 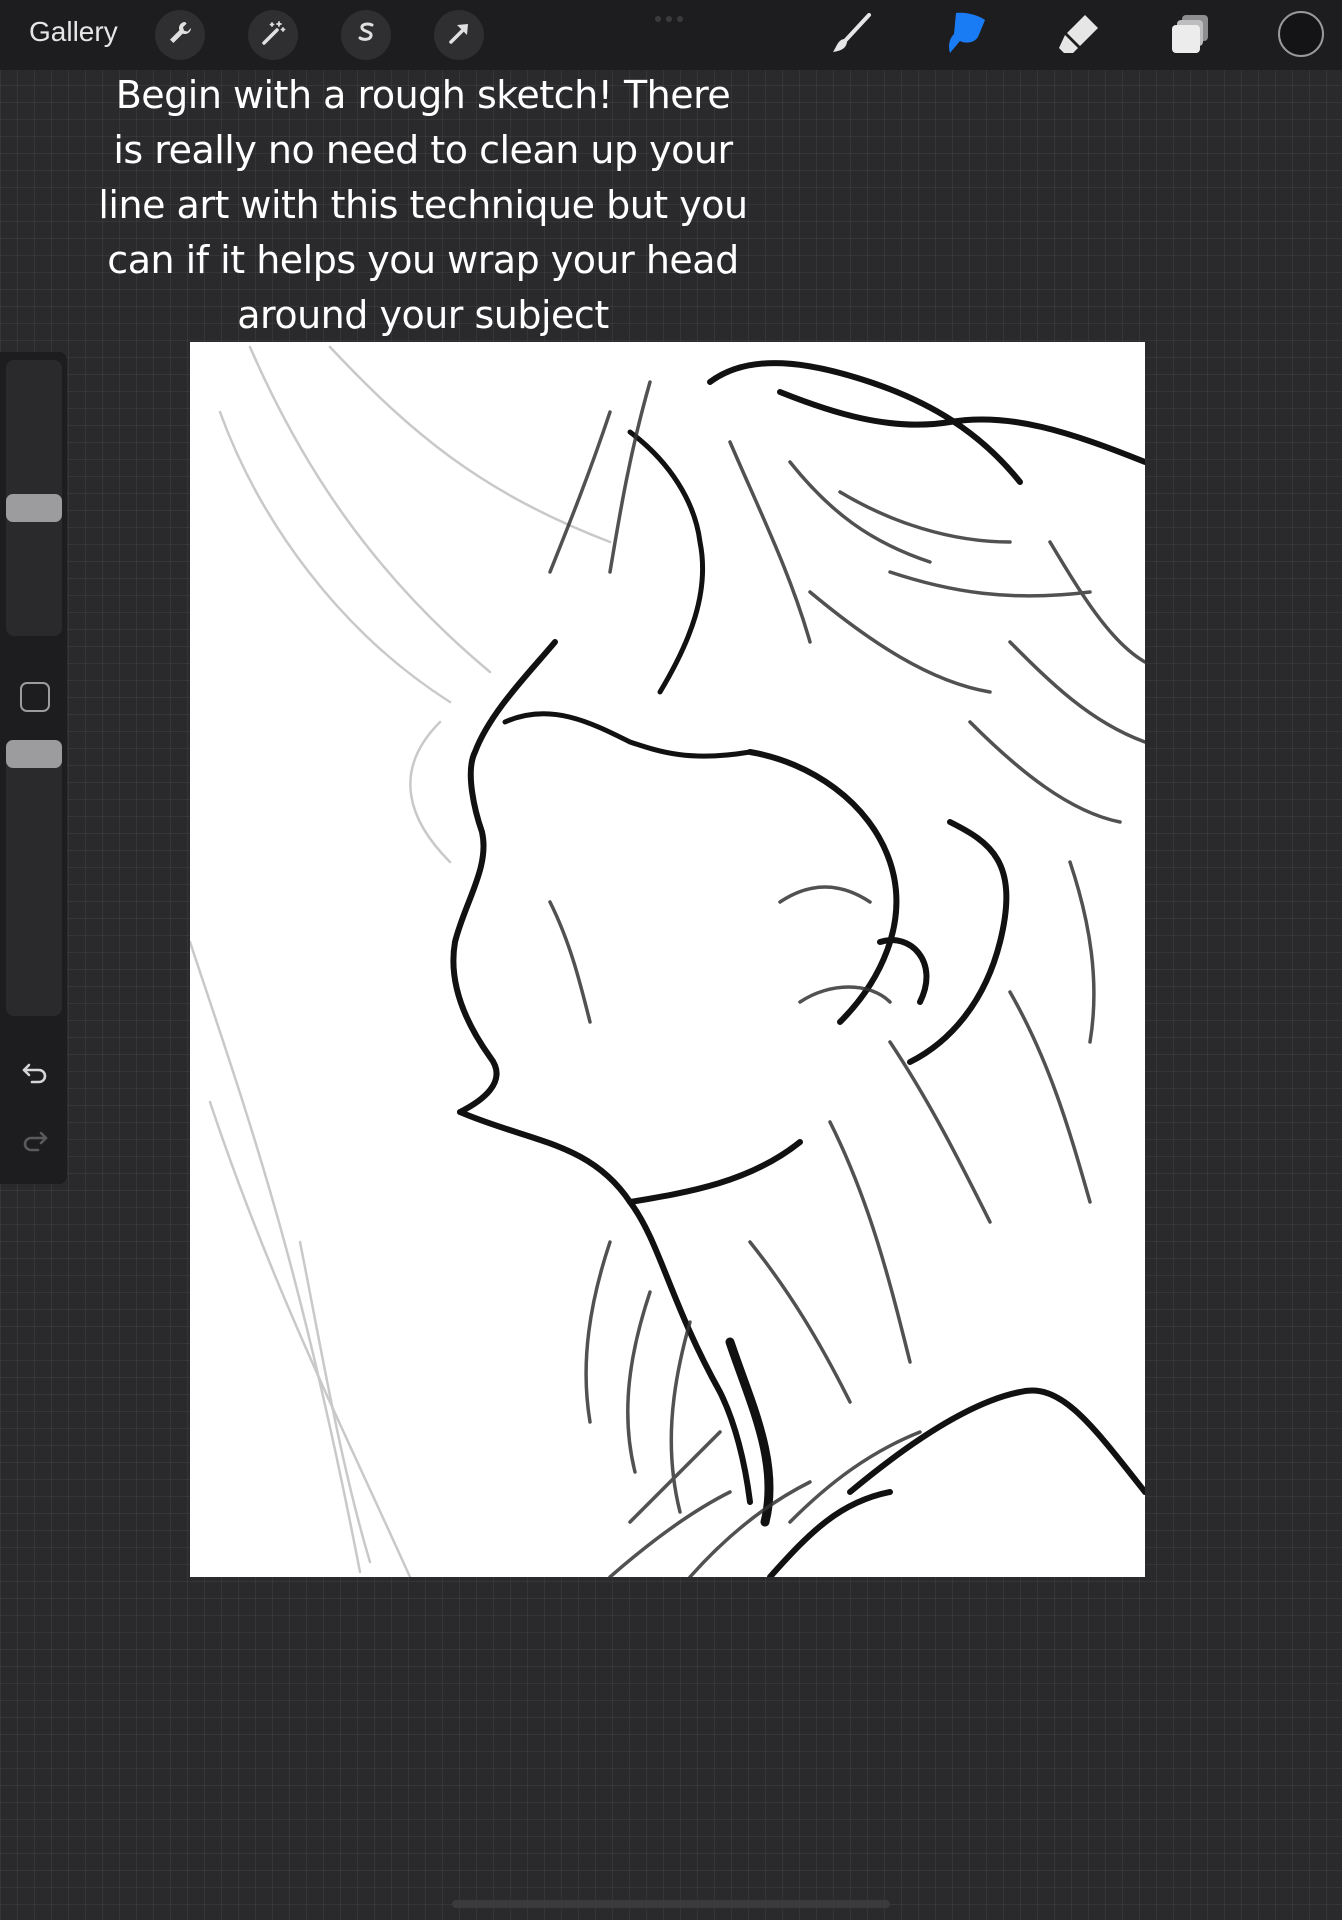 I want to click on adjustments-button, so click(x=273, y=35).